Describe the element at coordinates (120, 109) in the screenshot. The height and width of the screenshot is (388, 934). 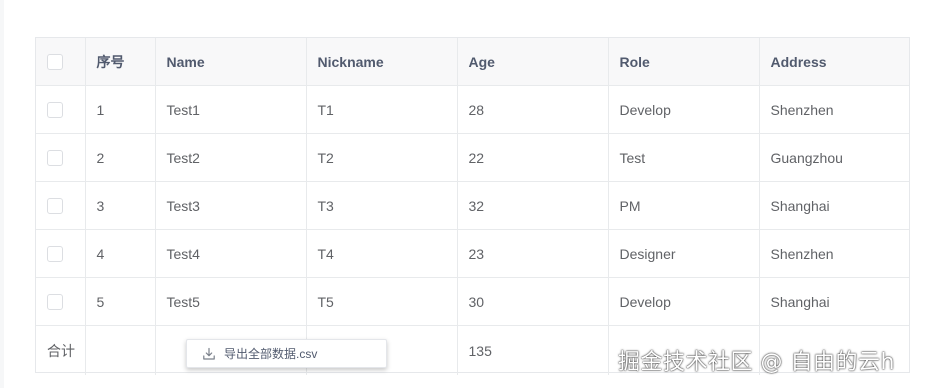
I see `cell-index: 1` at that location.